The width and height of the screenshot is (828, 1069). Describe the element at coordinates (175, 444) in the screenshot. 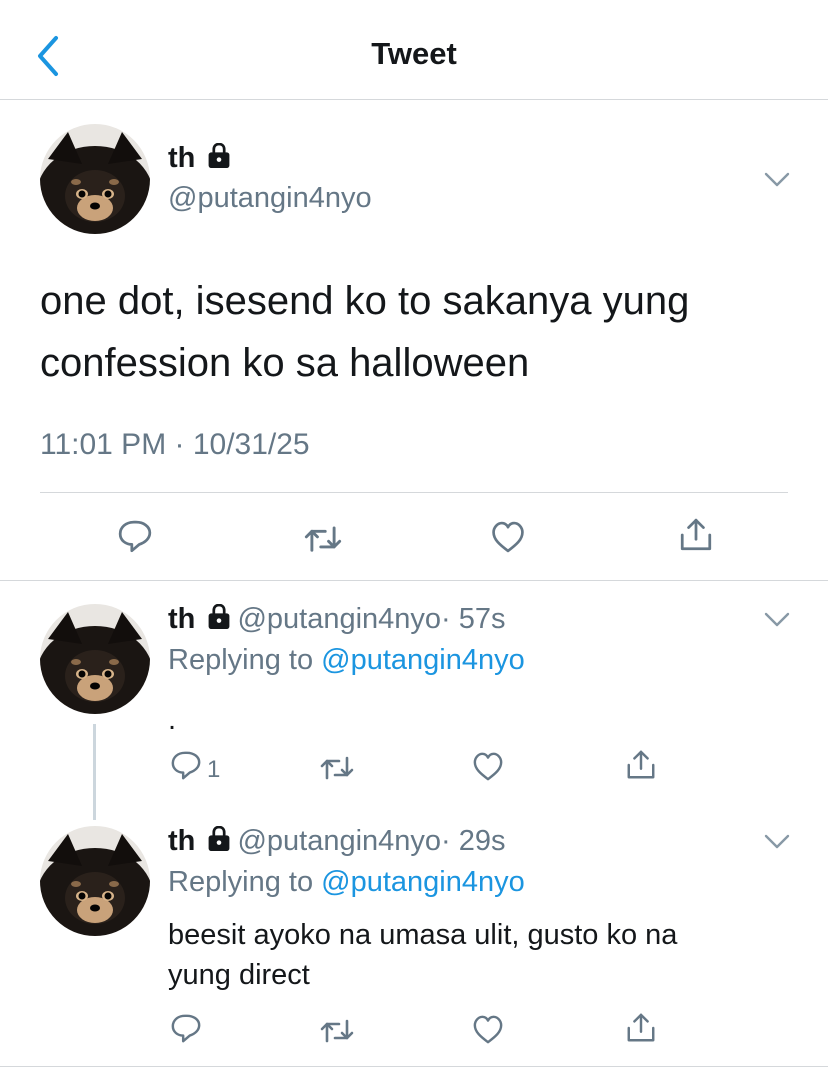

I see `tweet-timestamp: 11:01 PM · 10/31/25` at that location.